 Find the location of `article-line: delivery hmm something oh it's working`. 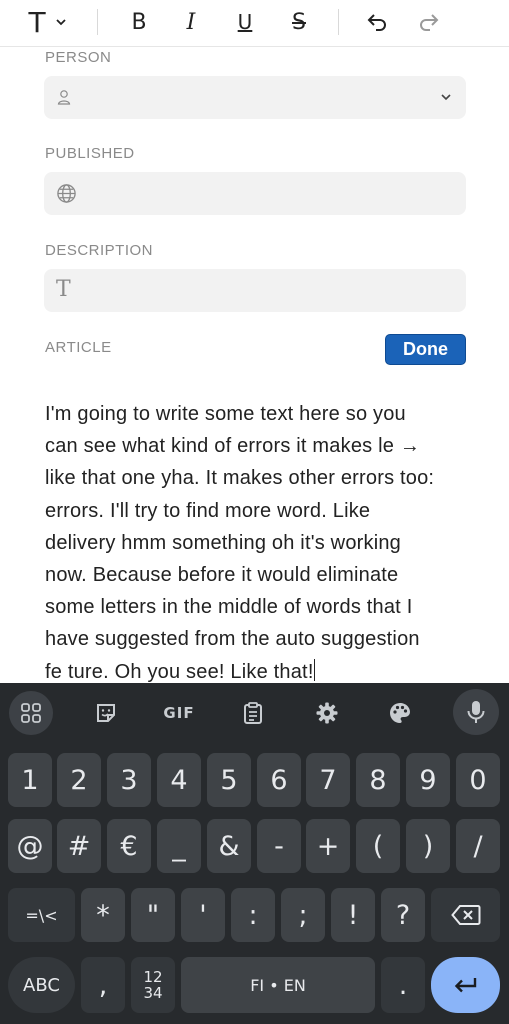

article-line: delivery hmm something oh it's working is located at coordinates (223, 542).